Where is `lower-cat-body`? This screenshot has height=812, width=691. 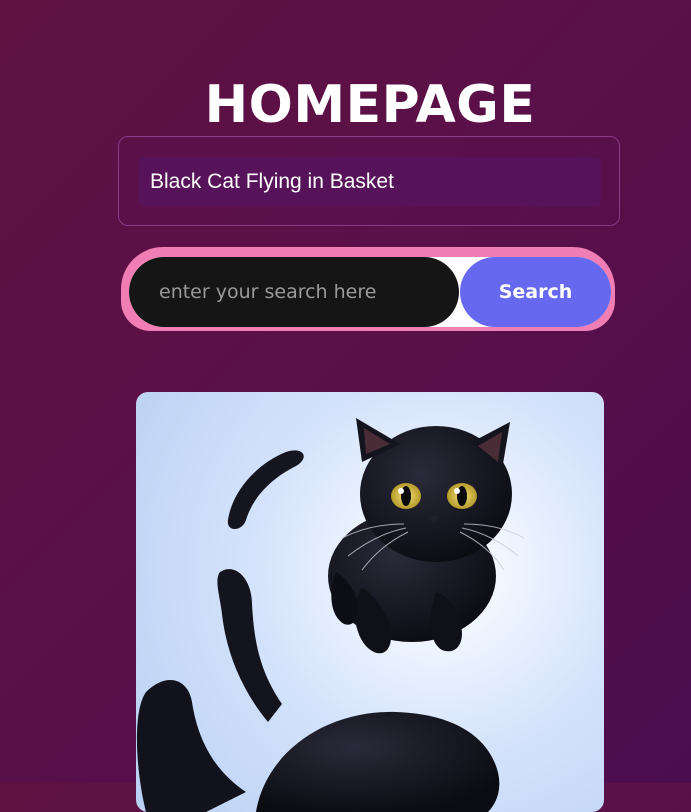 lower-cat-body is located at coordinates (378, 761).